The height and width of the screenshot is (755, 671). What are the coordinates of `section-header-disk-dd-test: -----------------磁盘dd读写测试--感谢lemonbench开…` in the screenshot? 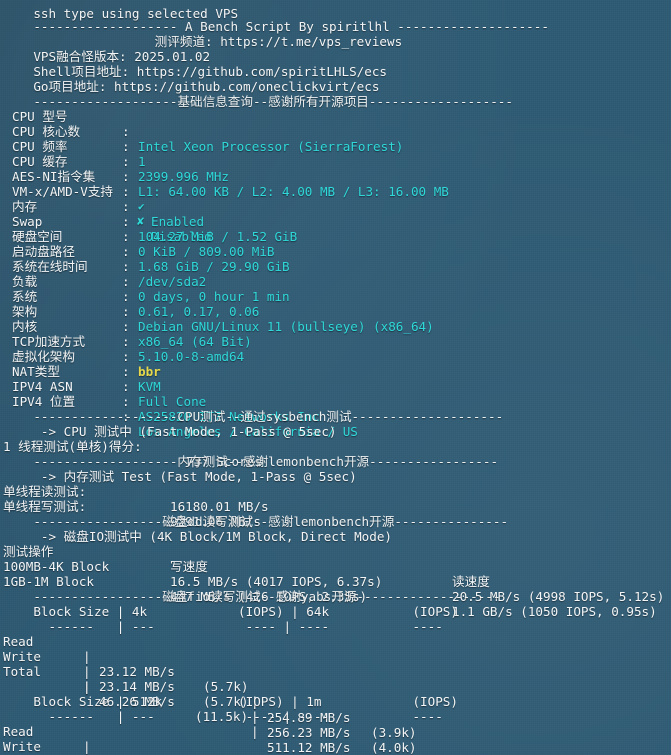 It's located at (255, 514).